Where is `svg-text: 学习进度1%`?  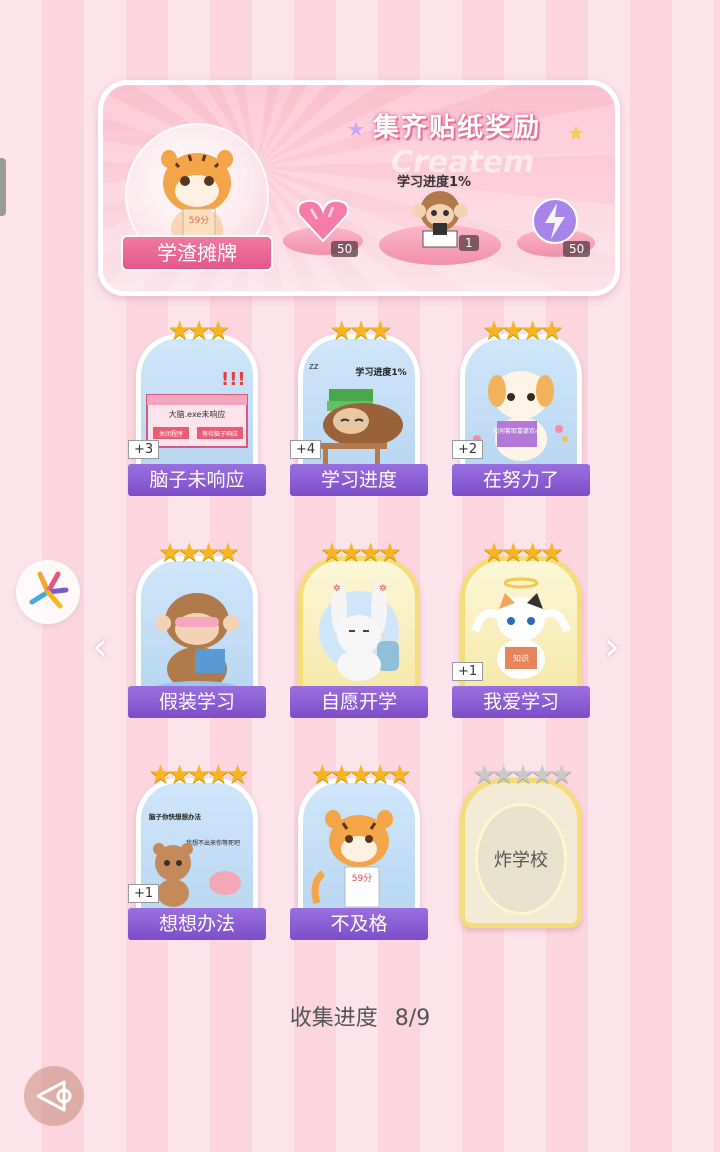
svg-text: 学习进度1% is located at coordinates (380, 372).